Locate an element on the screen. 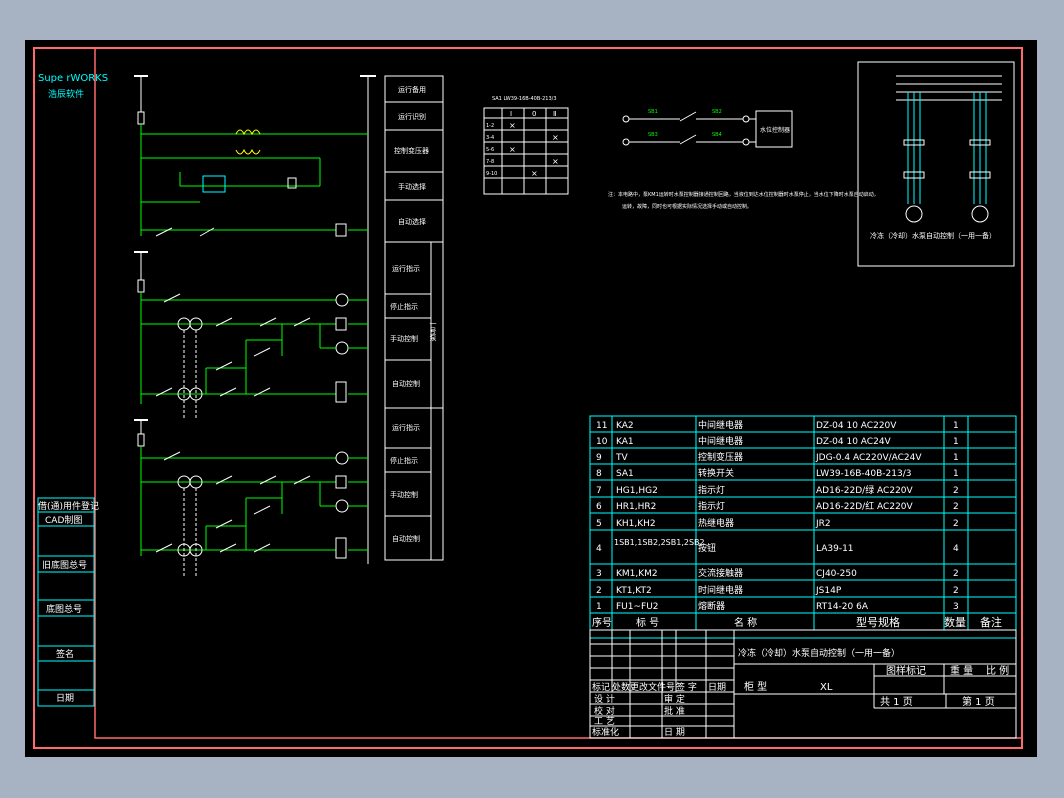 This screenshot has height=798, width=1064. bom-h-qty: 数量 is located at coordinates (955, 622).